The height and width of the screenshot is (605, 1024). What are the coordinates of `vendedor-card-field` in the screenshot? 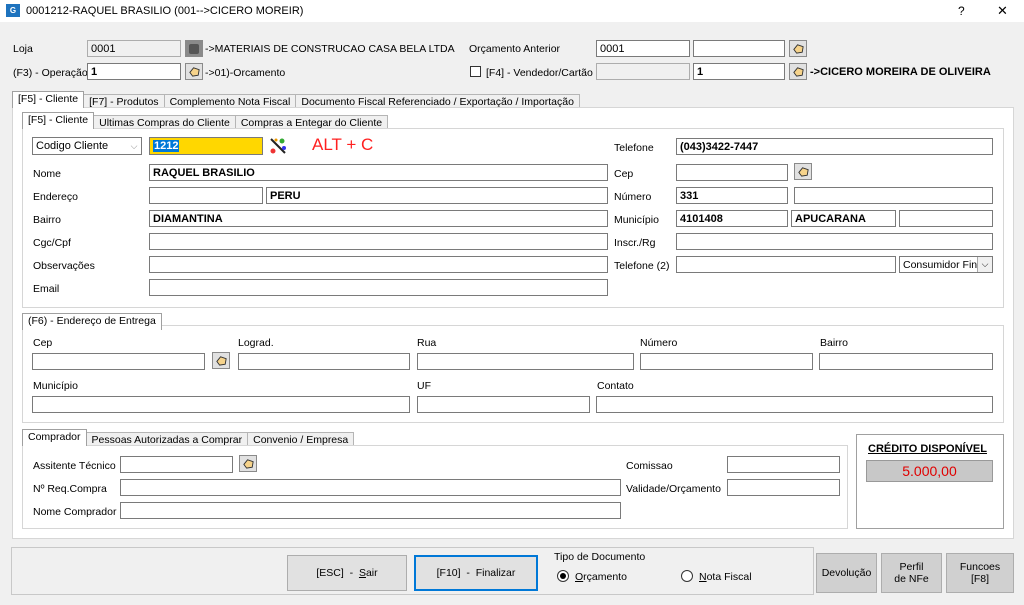 It's located at (643, 71).